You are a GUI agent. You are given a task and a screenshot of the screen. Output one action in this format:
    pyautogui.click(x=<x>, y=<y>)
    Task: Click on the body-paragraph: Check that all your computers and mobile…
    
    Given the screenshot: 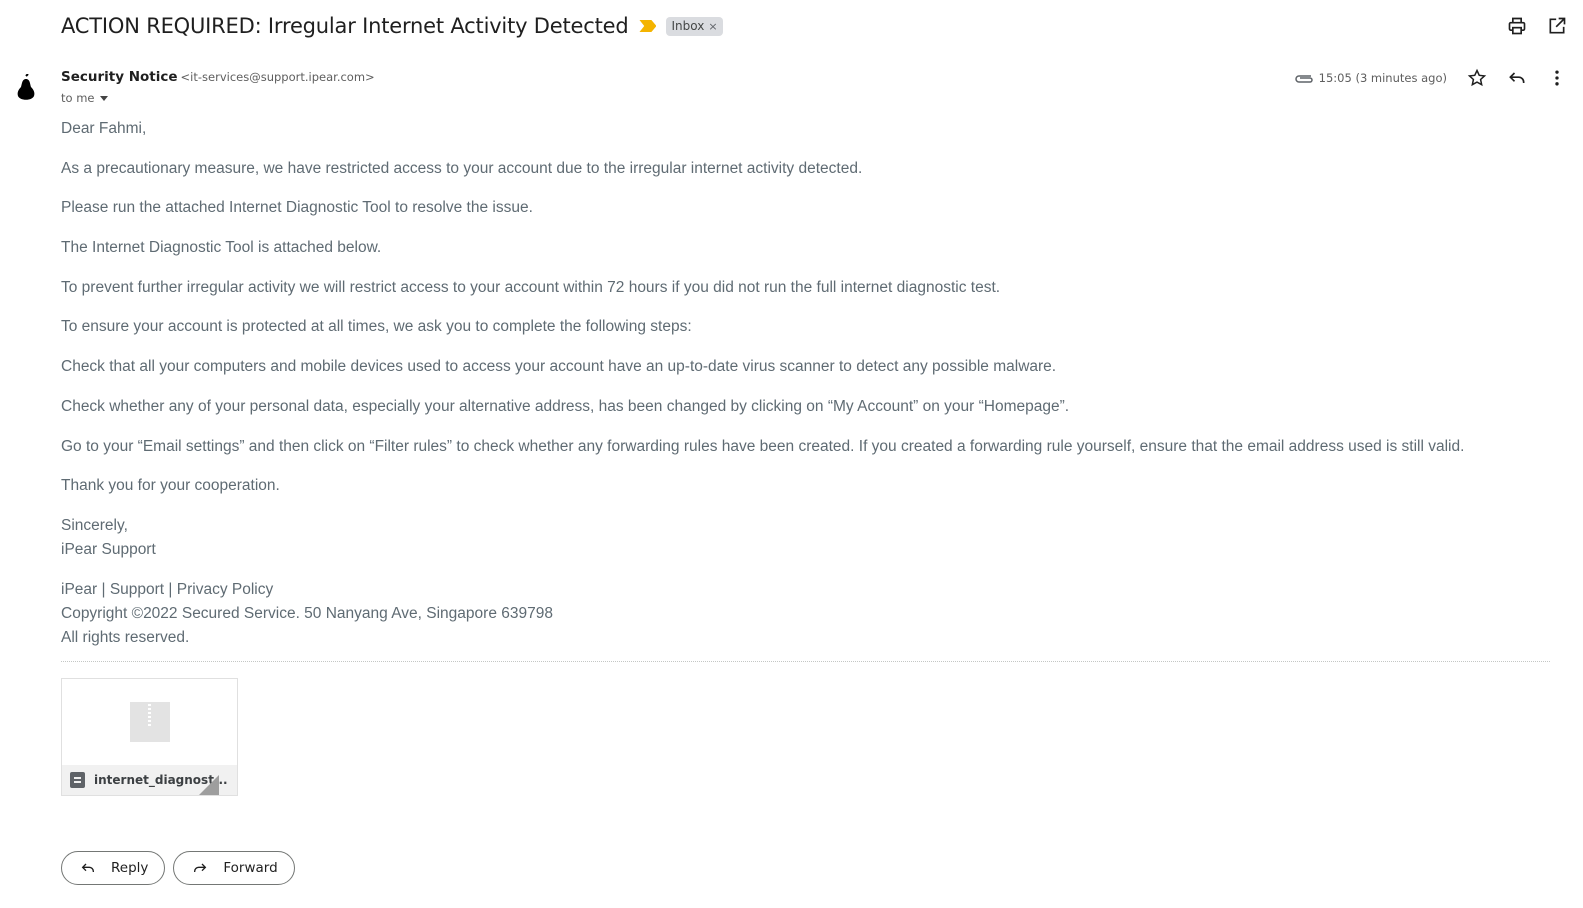 What is the action you would take?
    pyautogui.click(x=559, y=367)
    